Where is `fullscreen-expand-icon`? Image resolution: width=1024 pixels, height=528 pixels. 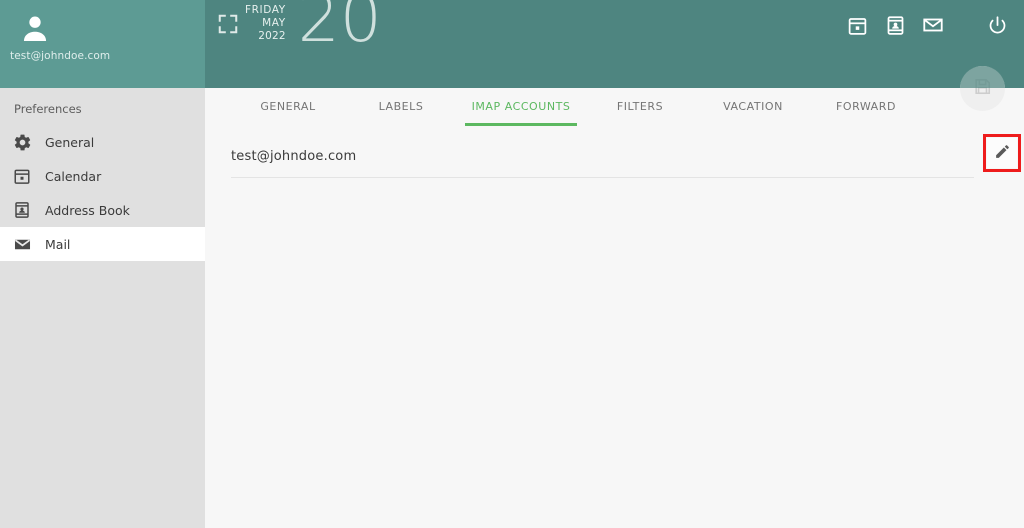
fullscreen-expand-icon is located at coordinates (228, 24).